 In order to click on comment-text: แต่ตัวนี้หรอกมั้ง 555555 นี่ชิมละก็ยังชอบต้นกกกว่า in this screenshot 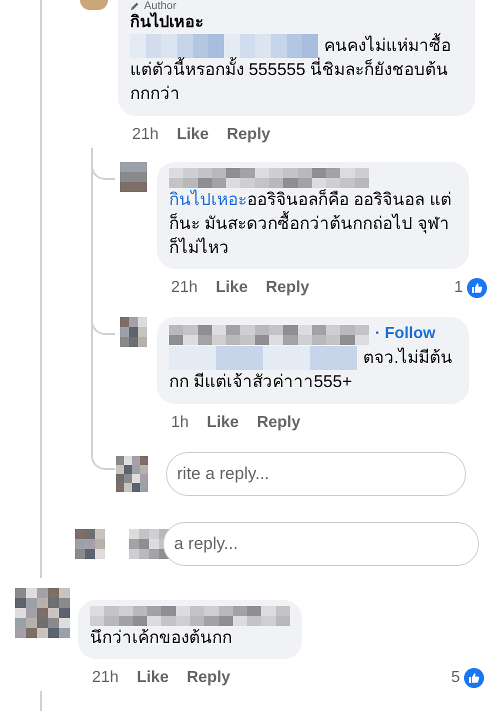, I will do `click(296, 82)`.